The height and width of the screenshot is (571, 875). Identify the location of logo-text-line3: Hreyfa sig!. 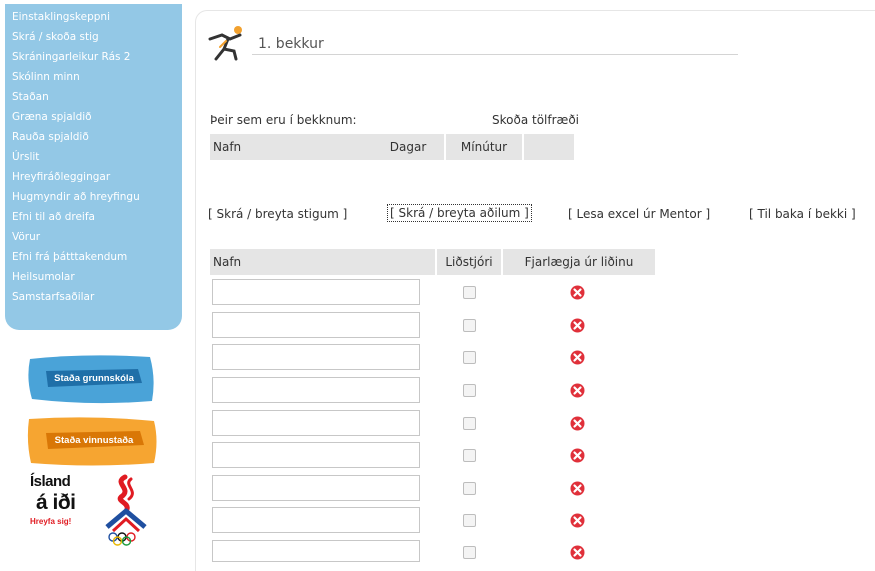
(51, 521).